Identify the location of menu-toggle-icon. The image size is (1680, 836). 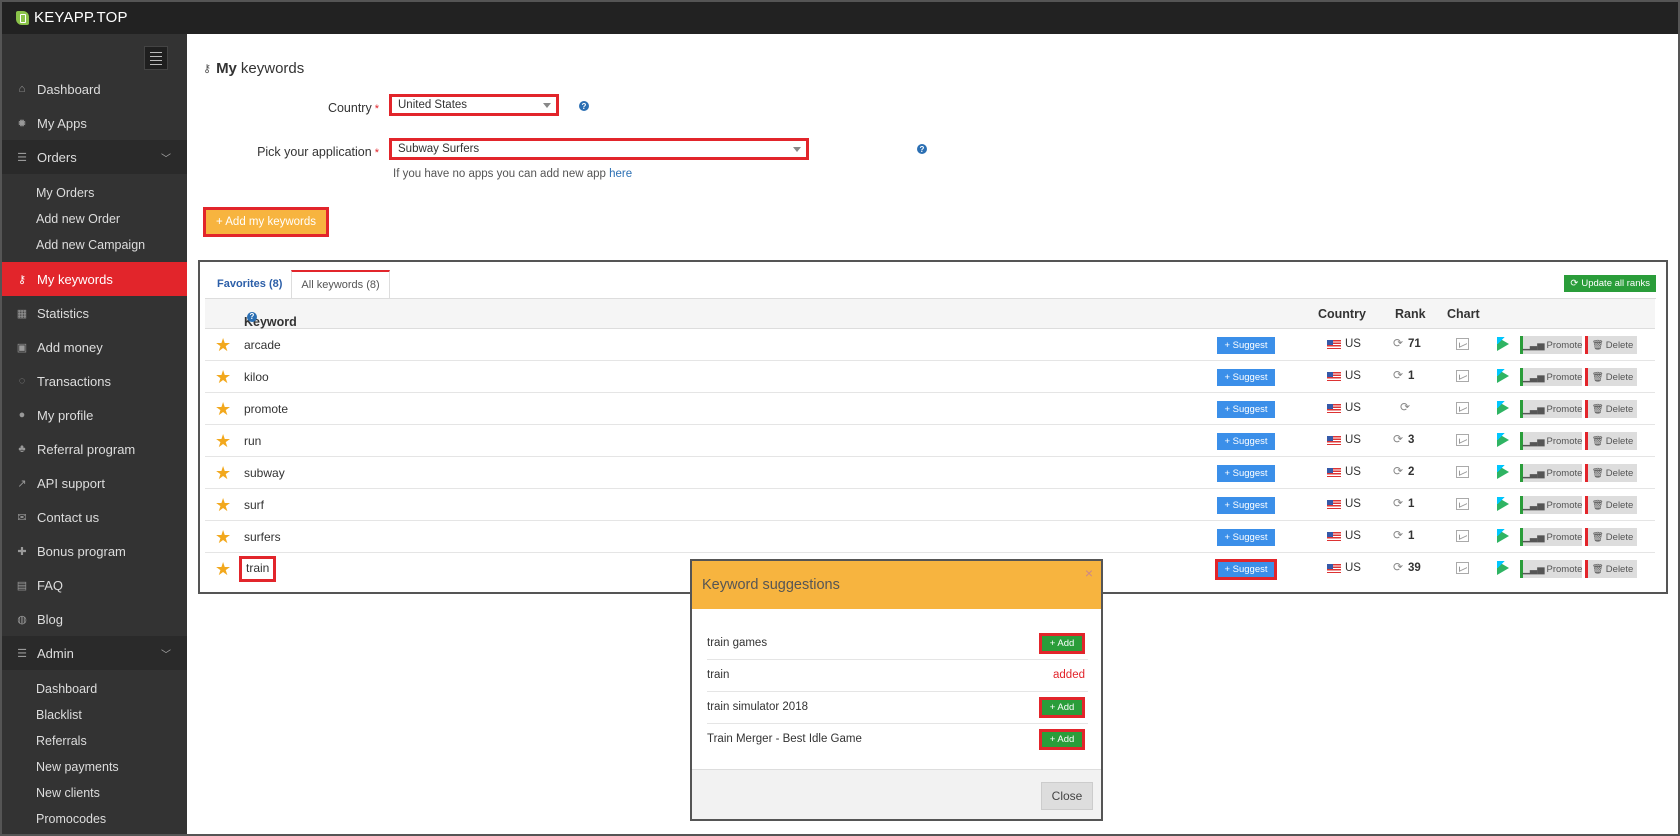
(156, 58).